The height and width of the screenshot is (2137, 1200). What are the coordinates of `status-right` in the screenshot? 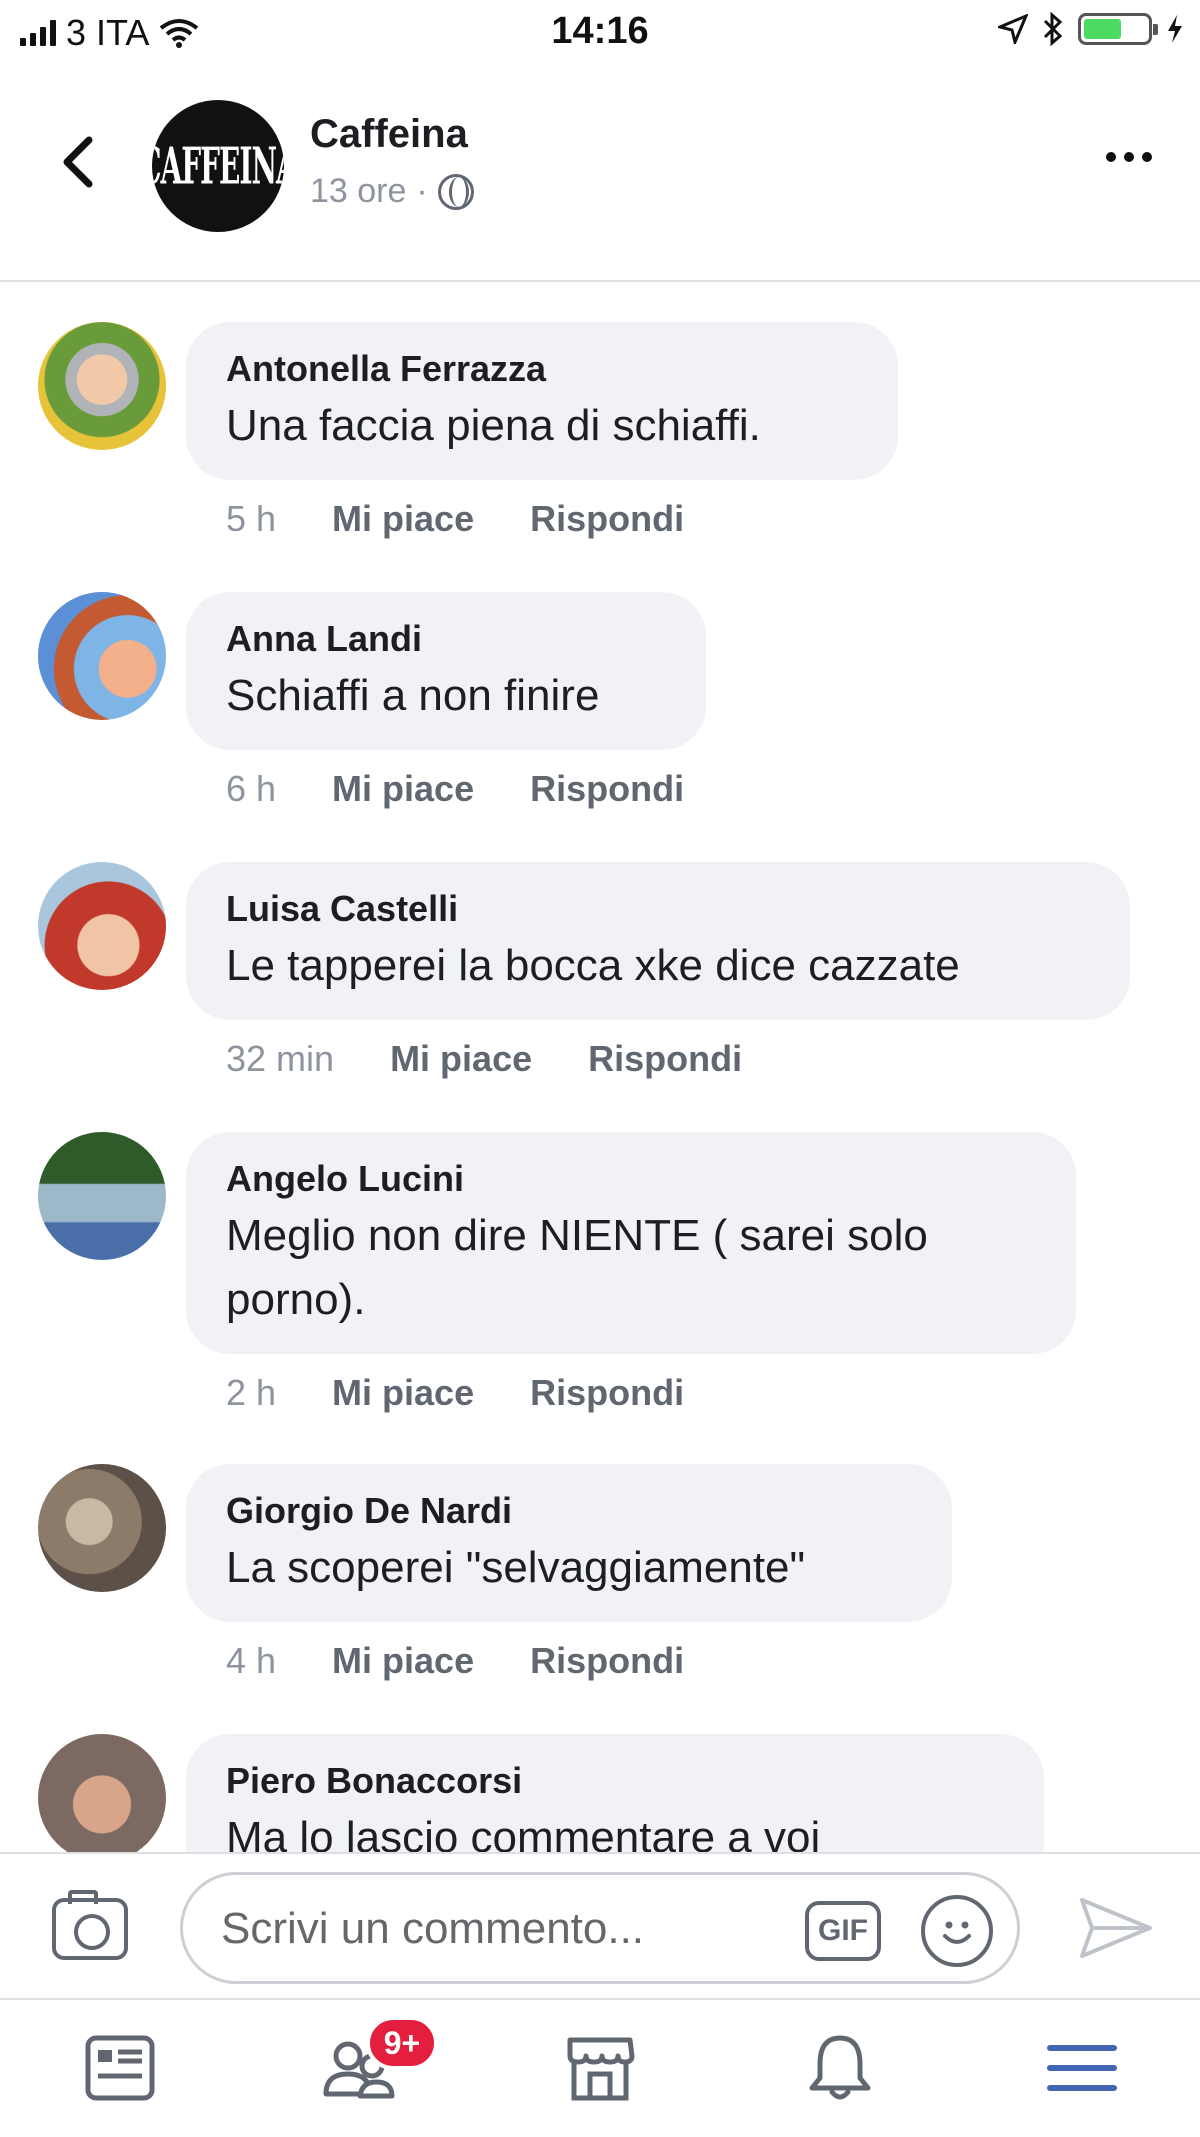 It's located at (1091, 29).